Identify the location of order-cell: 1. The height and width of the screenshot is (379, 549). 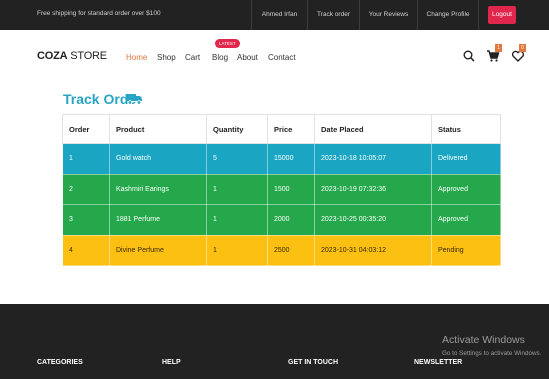
(86, 159).